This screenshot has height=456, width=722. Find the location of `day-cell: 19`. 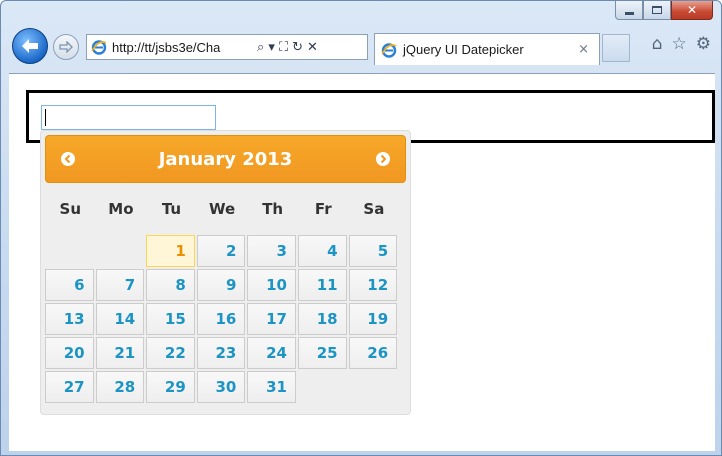

day-cell: 19 is located at coordinates (373, 319).